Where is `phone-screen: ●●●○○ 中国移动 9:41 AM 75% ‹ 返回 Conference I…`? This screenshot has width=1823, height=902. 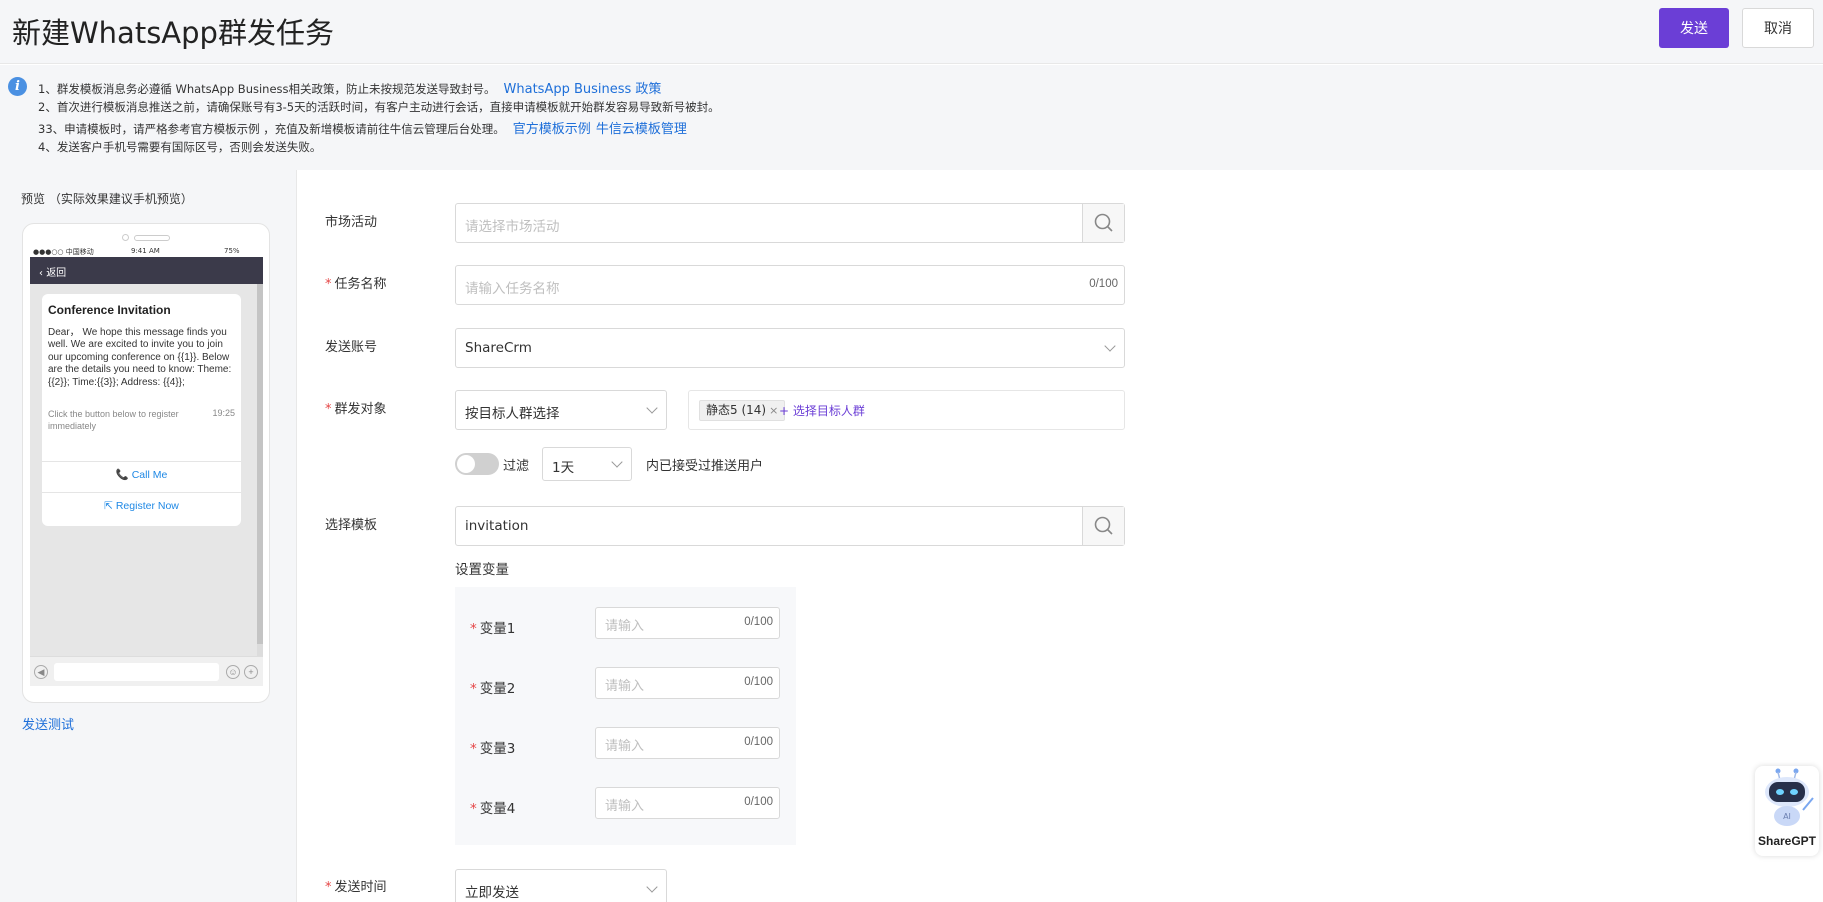 phone-screen: ●●●○○ 中国移动 9:41 AM 75% ‹ 返回 Conference I… is located at coordinates (146, 466).